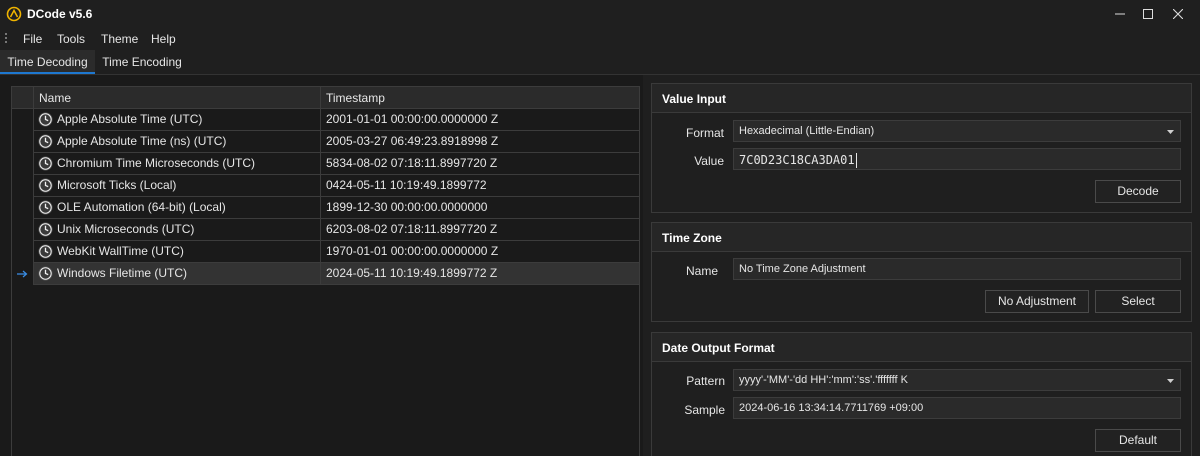 The image size is (1200, 456). I want to click on sample-label: Sample, so click(704, 410).